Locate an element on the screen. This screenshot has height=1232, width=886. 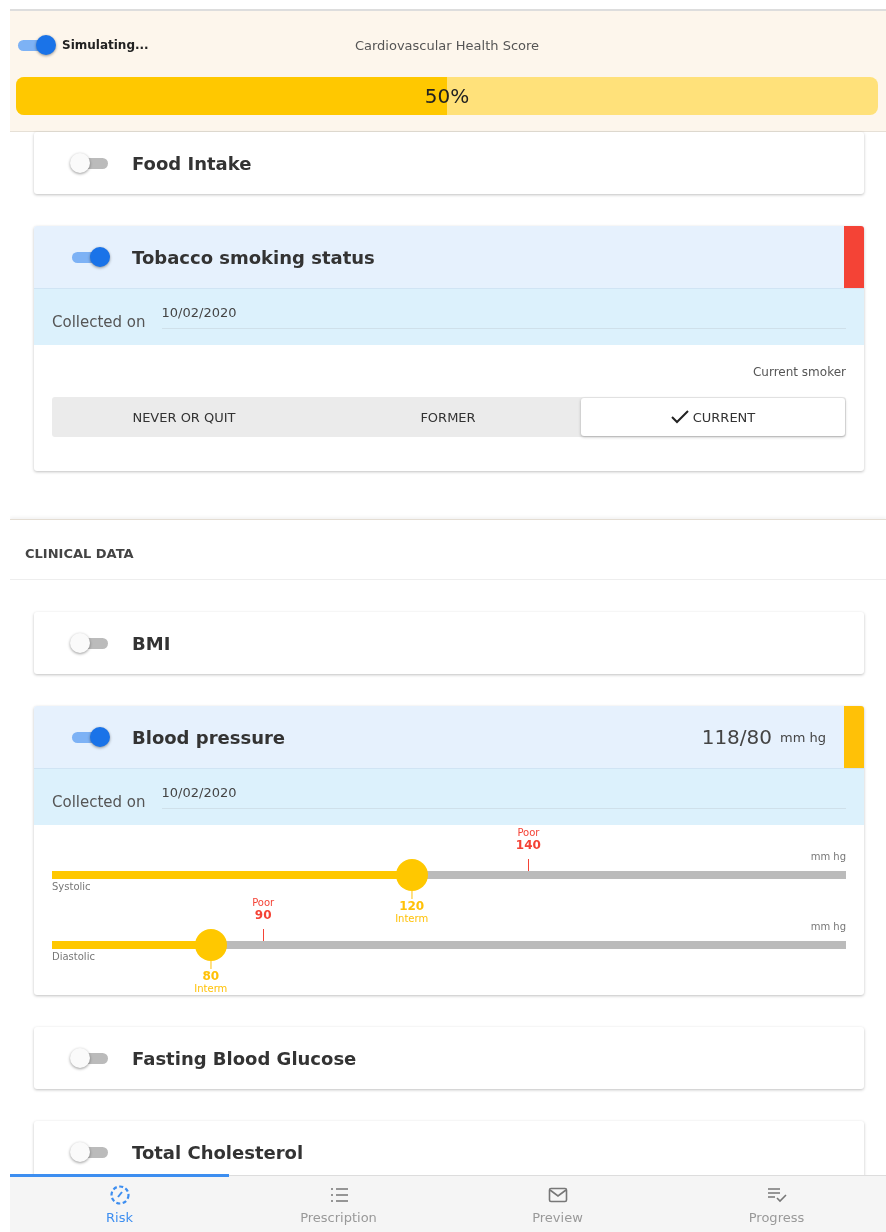
slider-value: 80 is located at coordinates (211, 976).